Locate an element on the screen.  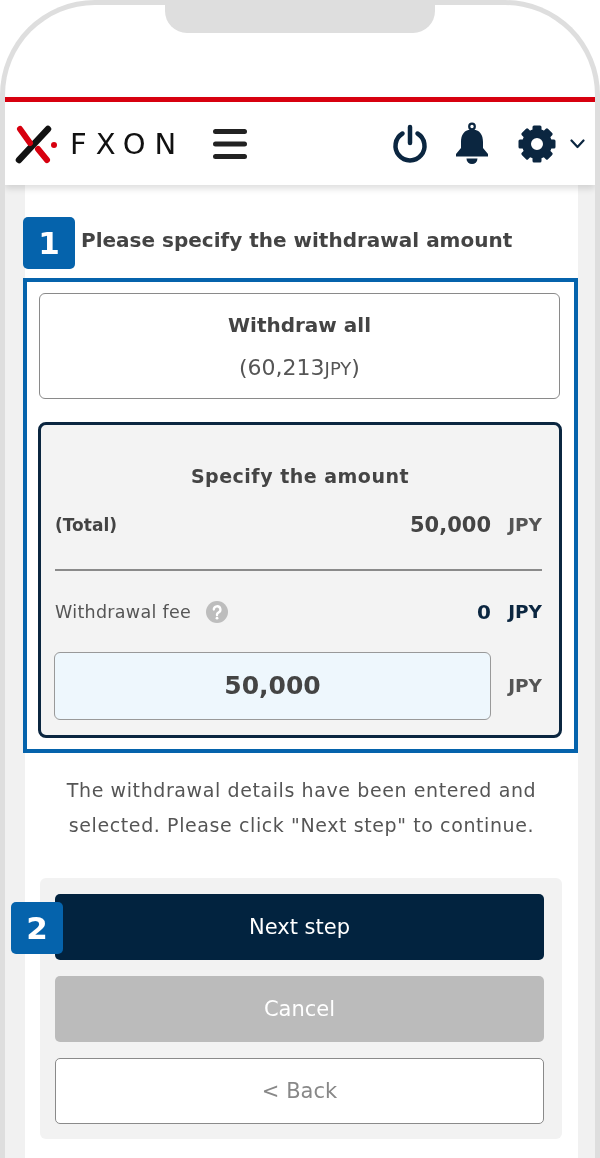
option-card: Withdraw all (60,213JPY) is located at coordinates (299, 346).